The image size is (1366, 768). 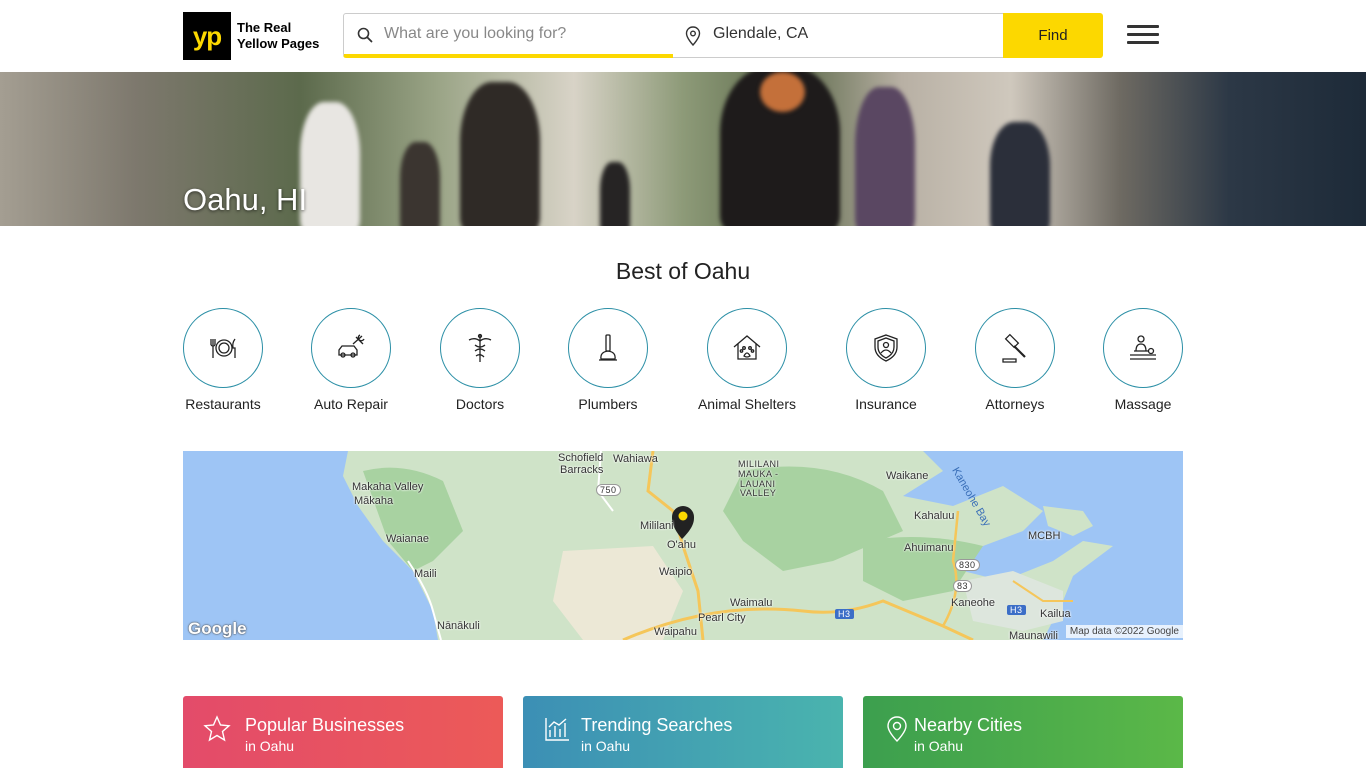 I want to click on site-header: yp The Real Yellow Pages Find, so click(x=683, y=36).